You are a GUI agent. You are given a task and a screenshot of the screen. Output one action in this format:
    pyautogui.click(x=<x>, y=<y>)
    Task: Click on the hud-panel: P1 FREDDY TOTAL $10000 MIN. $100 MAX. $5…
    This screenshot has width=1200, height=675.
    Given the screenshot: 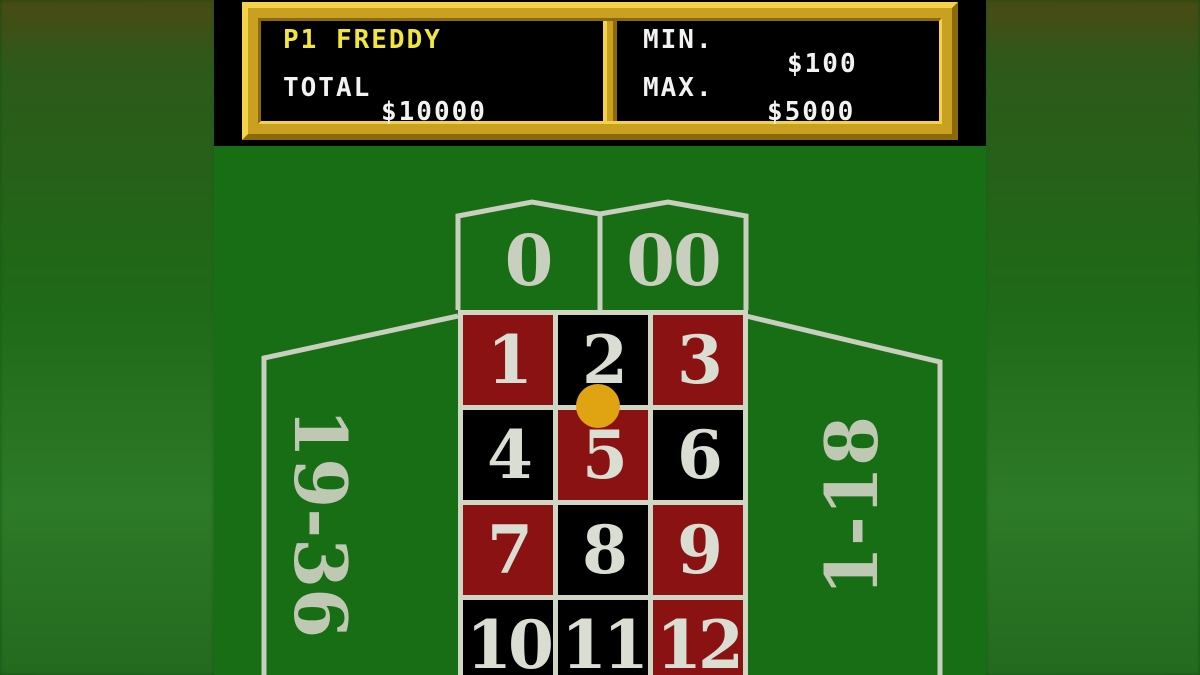 What is the action you would take?
    pyautogui.click(x=600, y=73)
    